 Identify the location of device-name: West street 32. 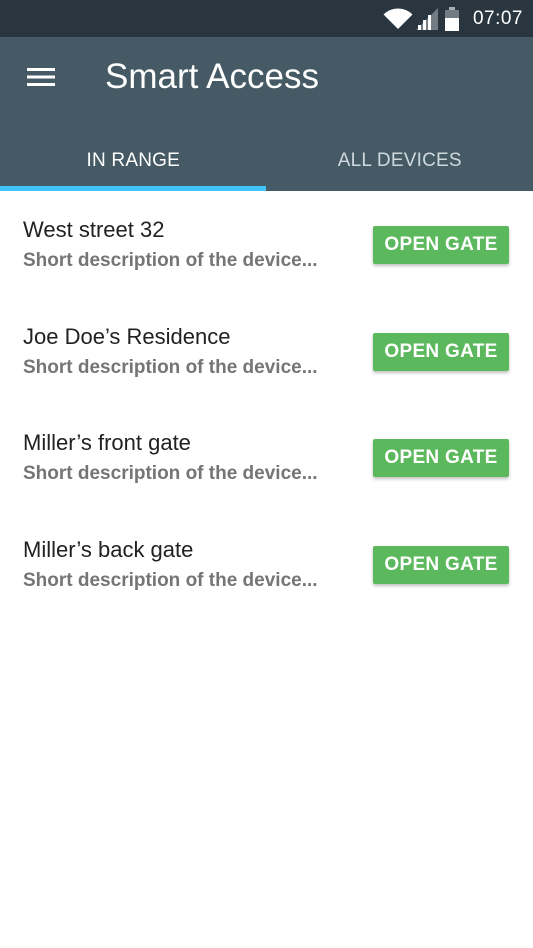
(94, 229).